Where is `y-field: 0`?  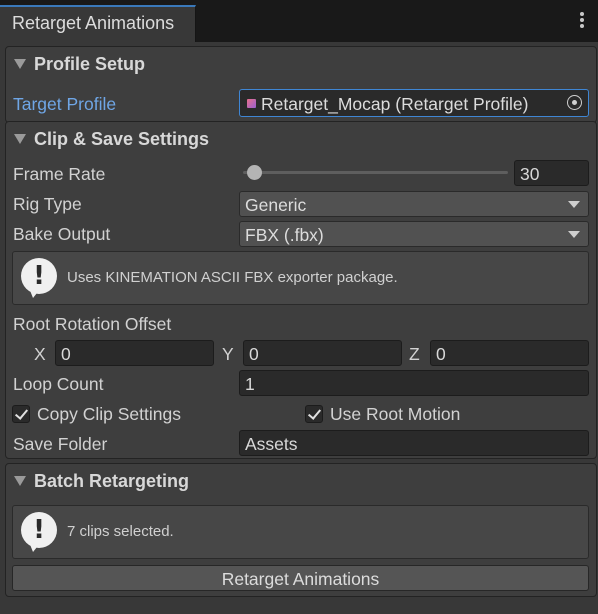
y-field: 0 is located at coordinates (322, 353).